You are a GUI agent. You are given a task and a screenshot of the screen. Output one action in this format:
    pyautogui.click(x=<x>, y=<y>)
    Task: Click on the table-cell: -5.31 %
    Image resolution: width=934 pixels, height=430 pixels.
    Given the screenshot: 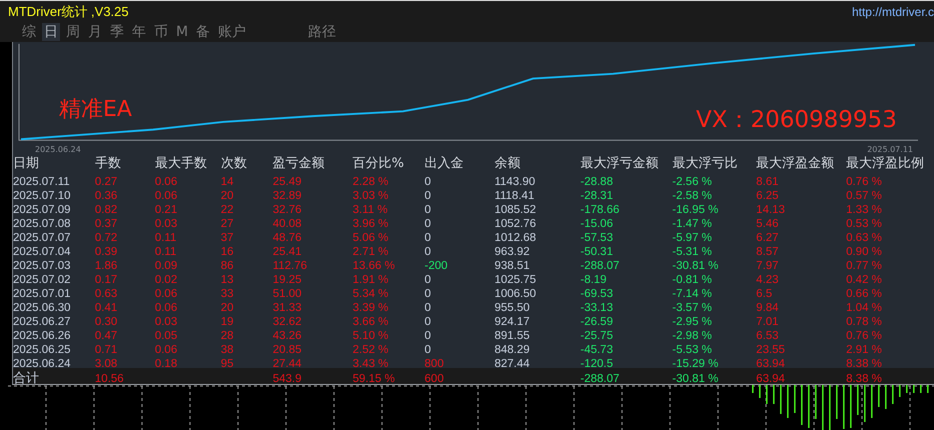 What is the action you would take?
    pyautogui.click(x=692, y=252)
    